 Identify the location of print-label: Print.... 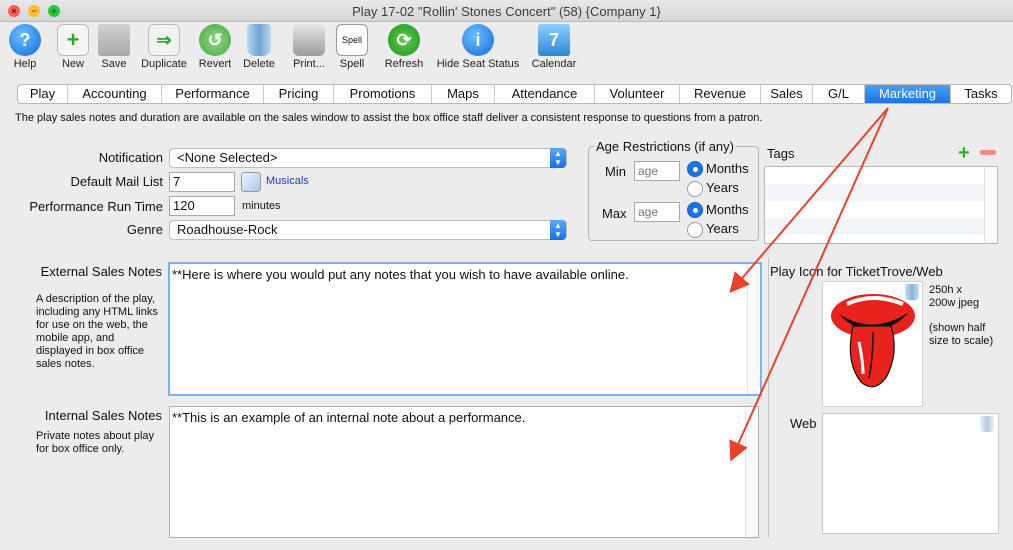
(309, 64).